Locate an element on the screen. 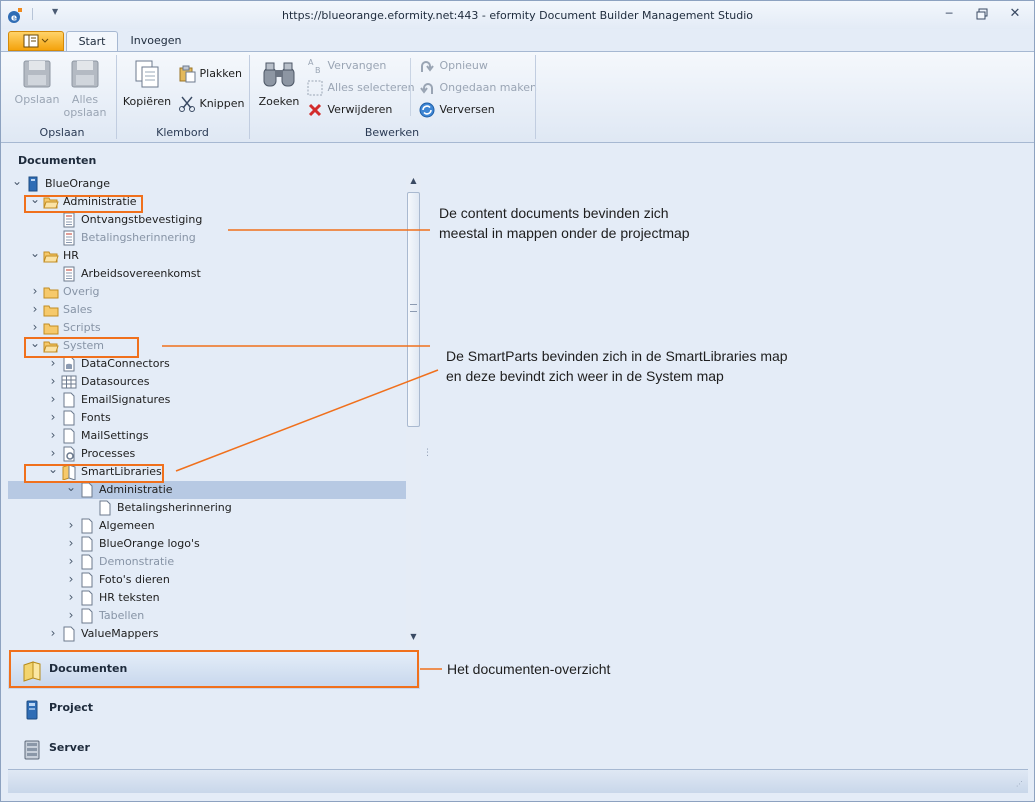  tree-item-label: HR teksten is located at coordinates (129, 597).